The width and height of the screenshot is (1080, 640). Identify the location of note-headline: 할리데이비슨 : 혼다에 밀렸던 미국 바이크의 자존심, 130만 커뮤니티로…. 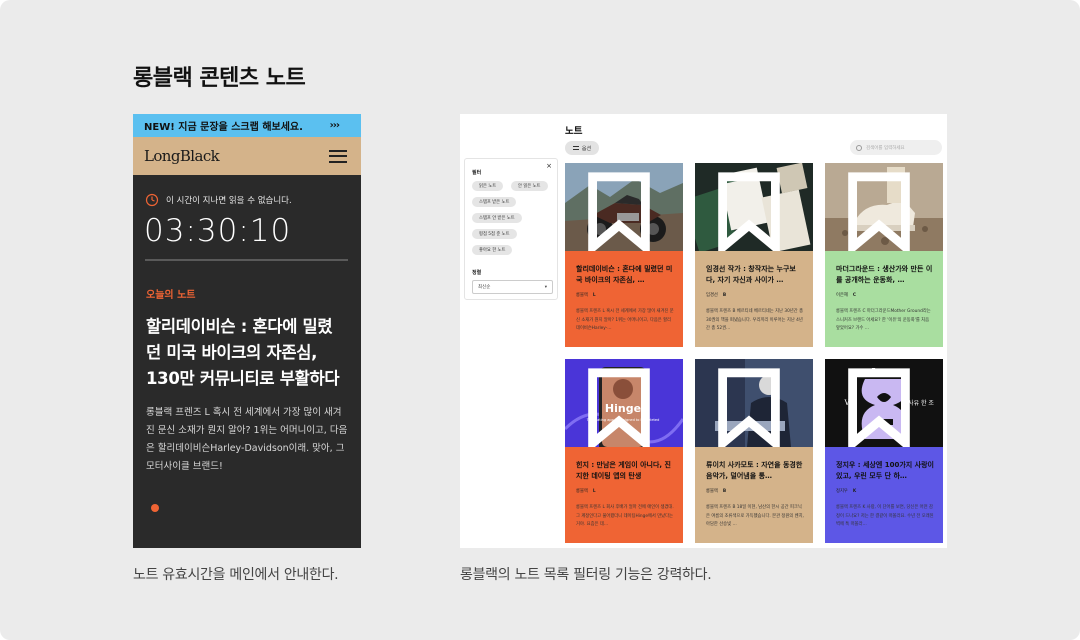
(246, 353).